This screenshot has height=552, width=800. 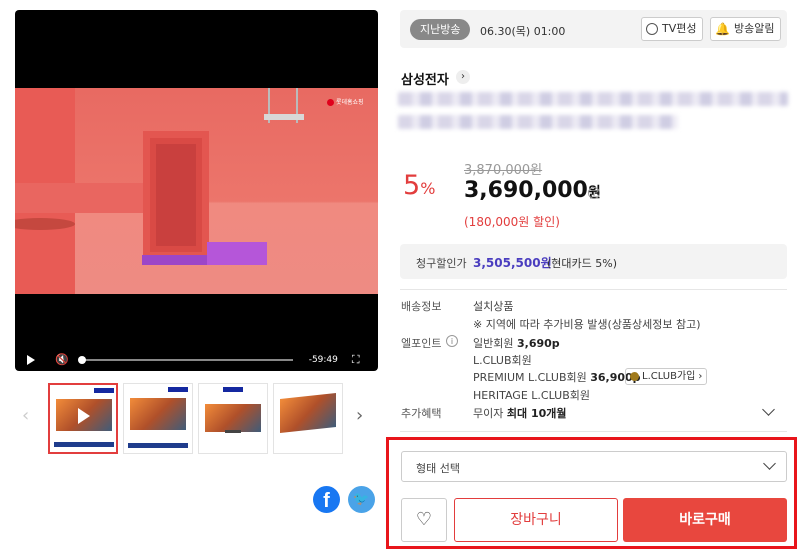 What do you see at coordinates (440, 29) in the screenshot?
I see `past-broadcast-badge: 지난방송` at bounding box center [440, 29].